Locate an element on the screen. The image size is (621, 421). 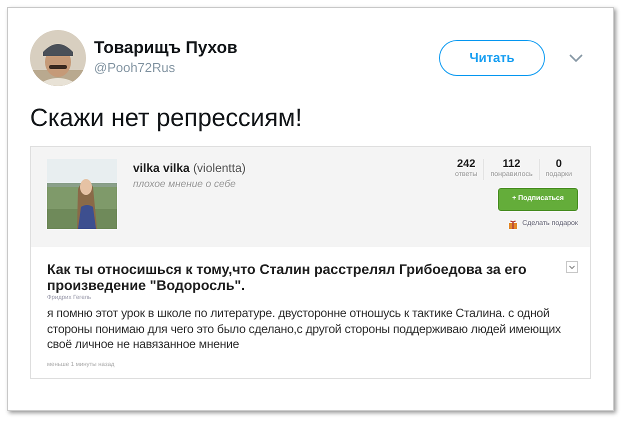
follow-button: Читать is located at coordinates (492, 58).